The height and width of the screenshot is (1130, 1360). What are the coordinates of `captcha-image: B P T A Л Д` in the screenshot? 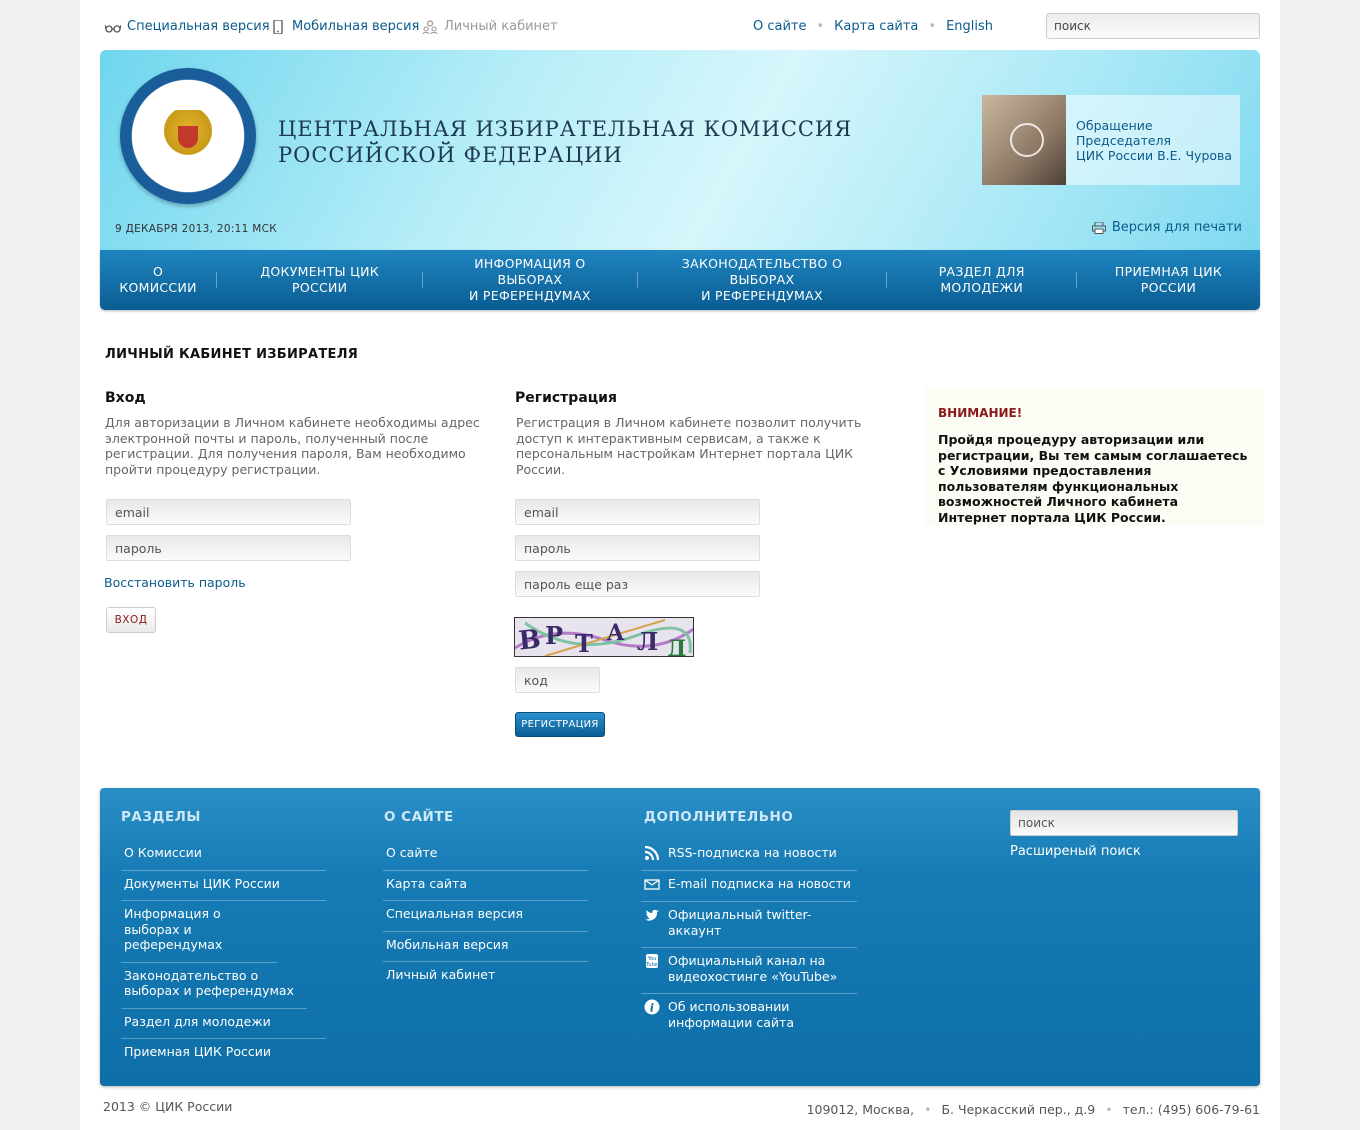 It's located at (604, 637).